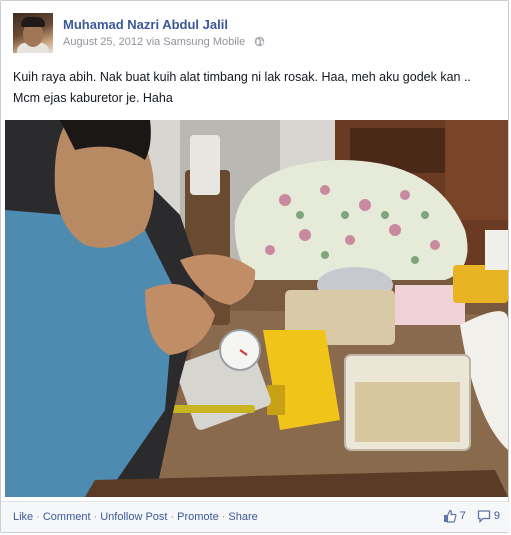 The image size is (511, 535). I want to click on comments-count: 9, so click(488, 516).